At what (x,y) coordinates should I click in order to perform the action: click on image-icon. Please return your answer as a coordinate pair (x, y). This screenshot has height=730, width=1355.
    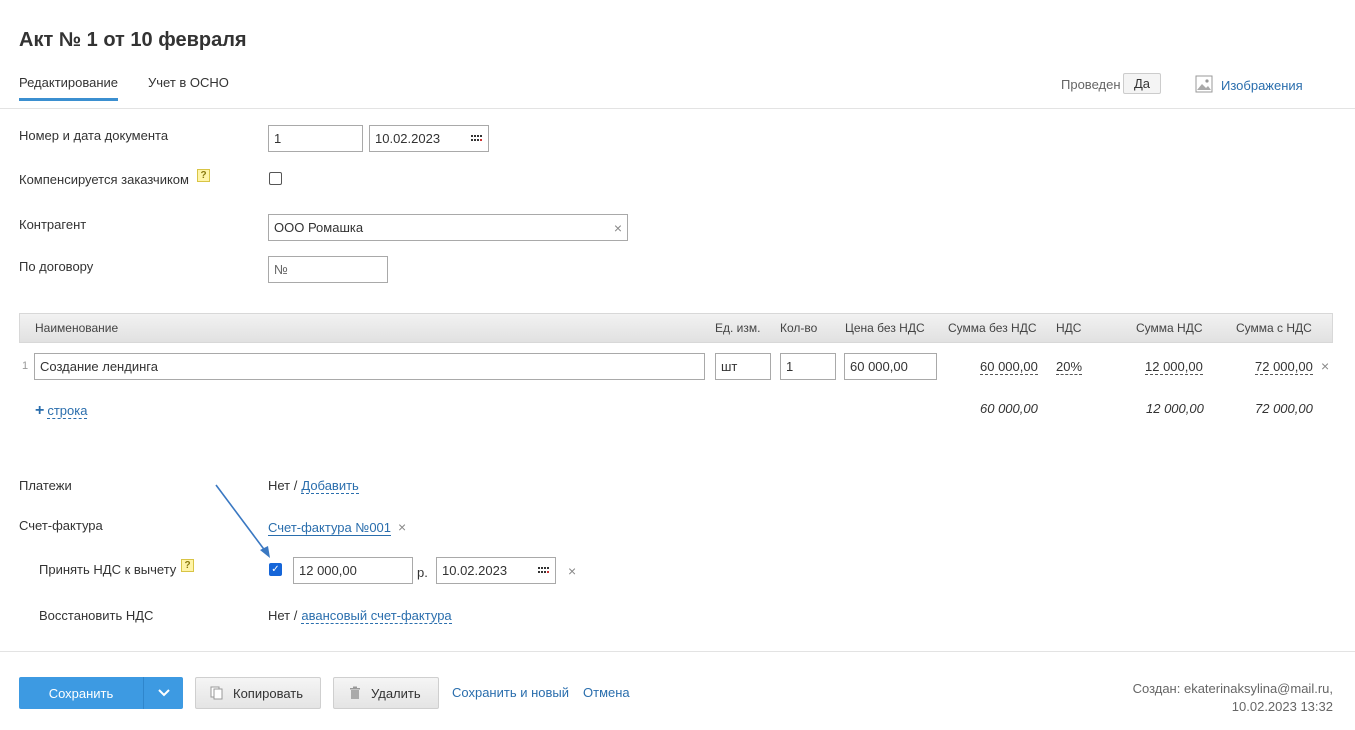
    Looking at the image, I should click on (1204, 85).